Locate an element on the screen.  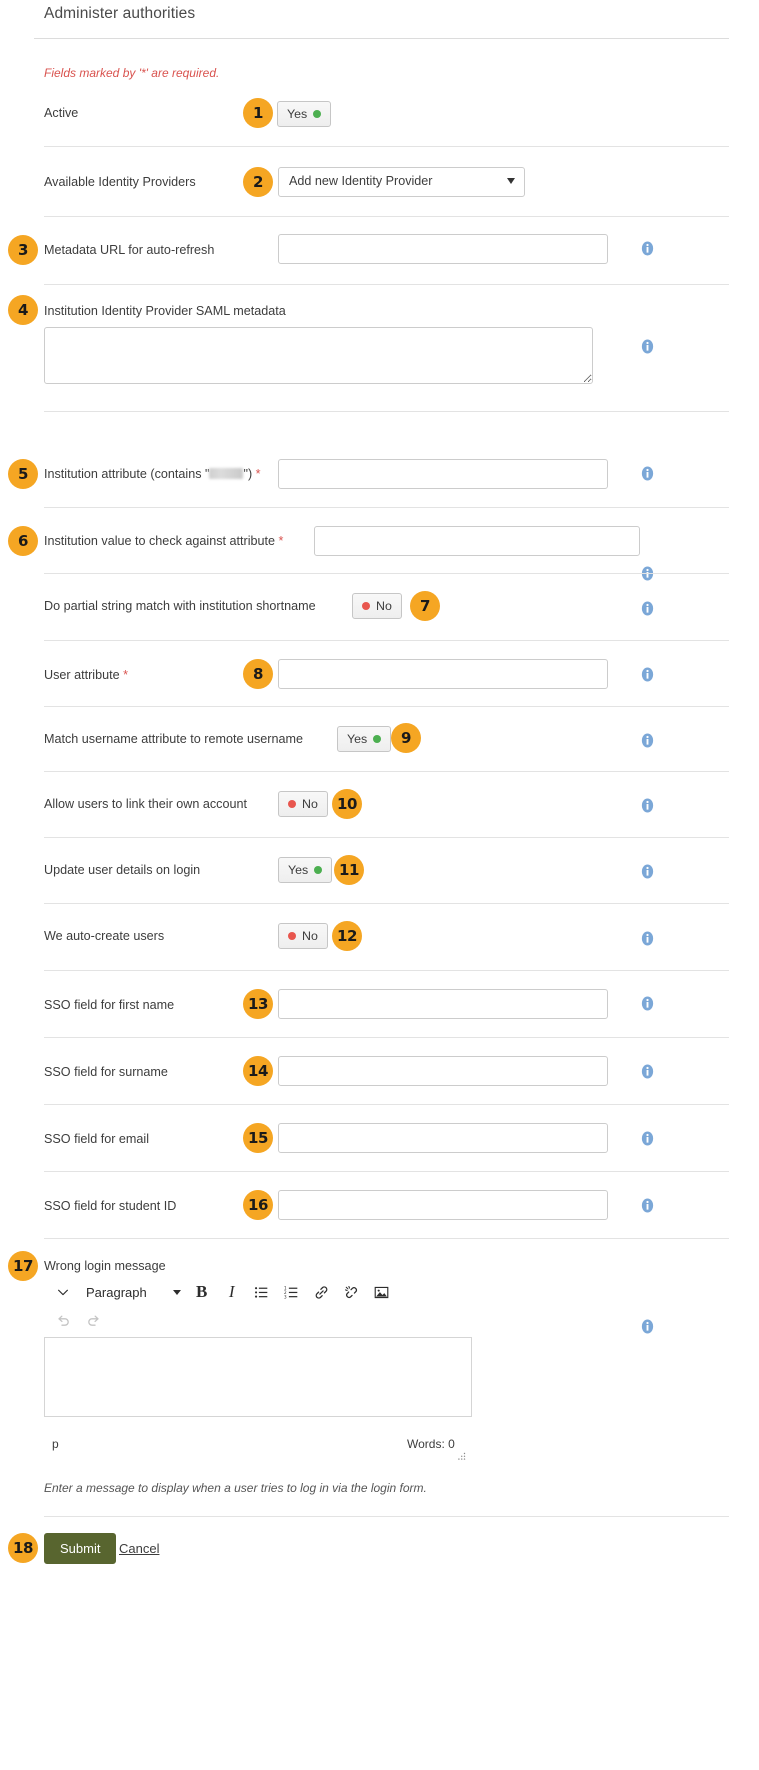
toggle-match-username: Yes is located at coordinates (364, 739).